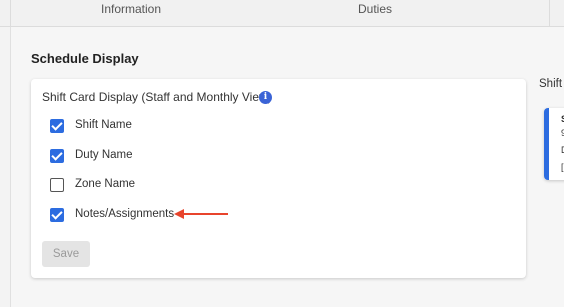  What do you see at coordinates (546, 144) in the screenshot?
I see `preview-accent-bar` at bounding box center [546, 144].